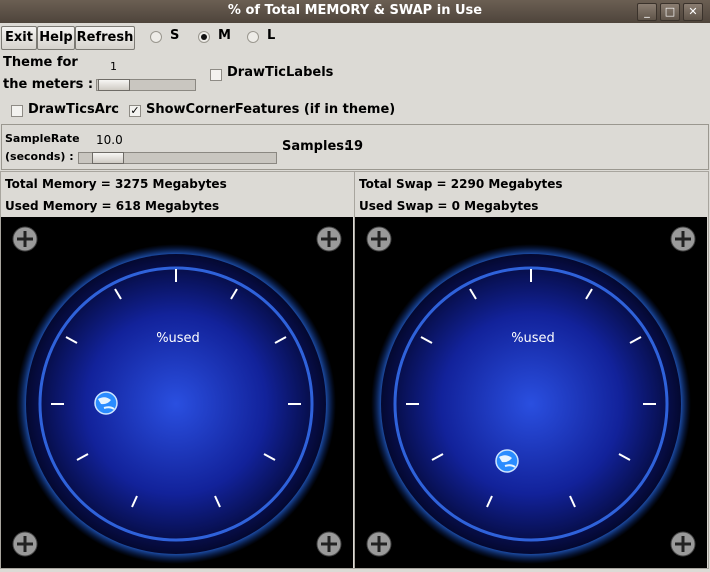 The height and width of the screenshot is (572, 710). I want to click on sample-panel: SampleRate (seconds) : 10.0 Samples: 19, so click(355, 147).